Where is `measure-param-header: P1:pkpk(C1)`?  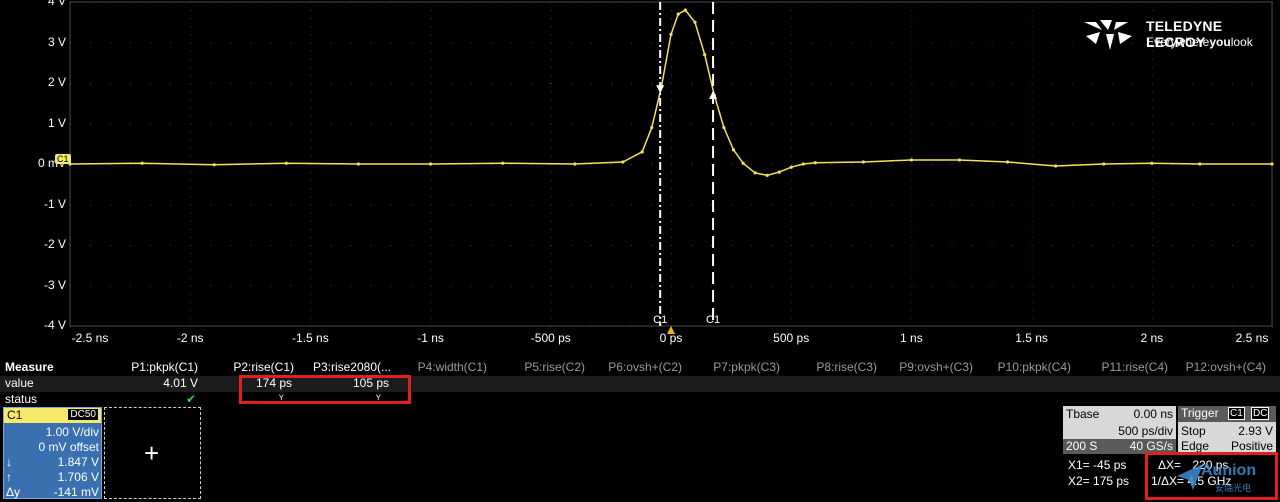
measure-param-header: P1:pkpk(C1) is located at coordinates (164, 367).